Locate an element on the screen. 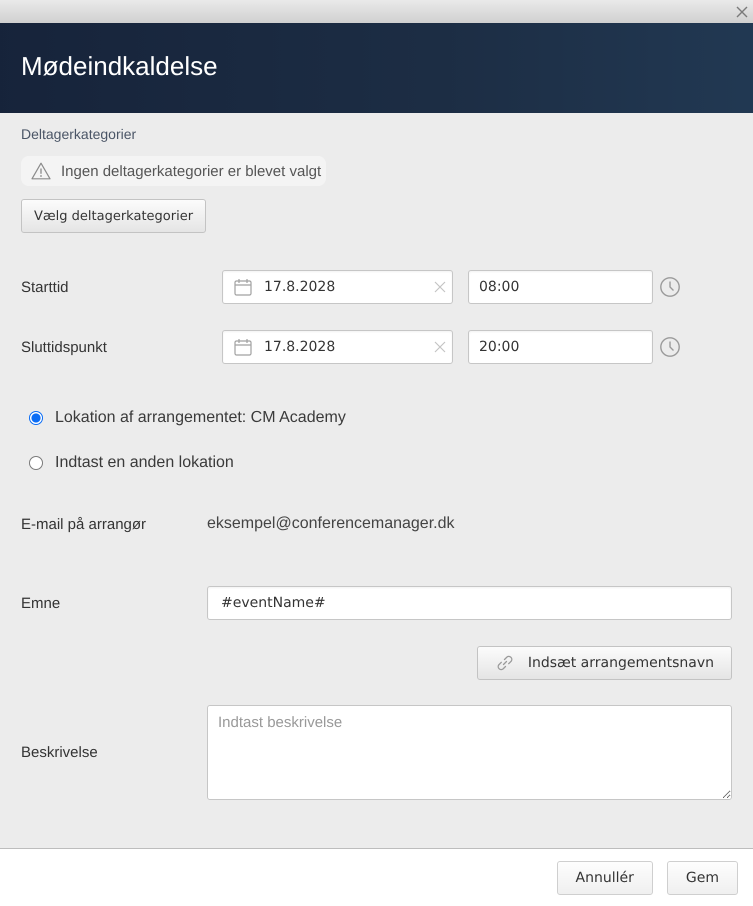 The height and width of the screenshot is (906, 753). field-label: Starttid is located at coordinates (45, 287).